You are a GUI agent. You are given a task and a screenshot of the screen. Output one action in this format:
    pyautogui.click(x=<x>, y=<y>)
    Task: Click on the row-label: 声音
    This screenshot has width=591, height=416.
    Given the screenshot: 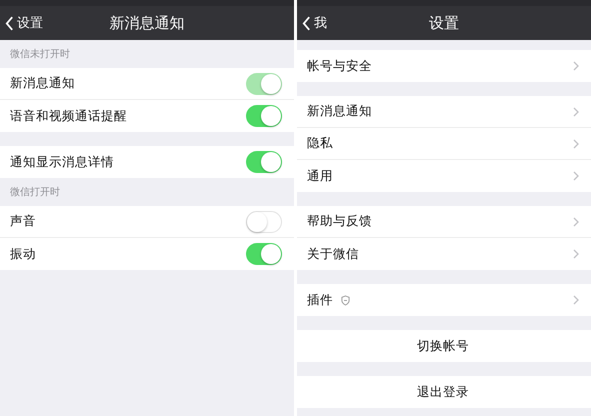 What is the action you would take?
    pyautogui.click(x=23, y=221)
    